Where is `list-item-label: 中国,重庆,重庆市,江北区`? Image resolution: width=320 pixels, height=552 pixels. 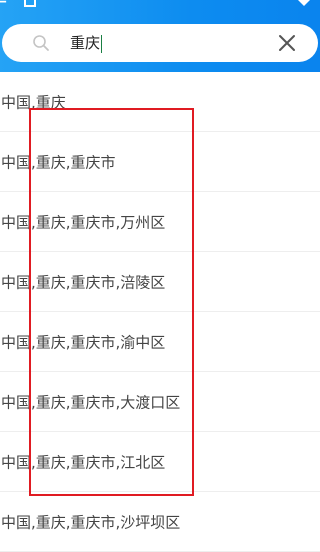 list-item-label: 中国,重庆,重庆市,江北区 is located at coordinates (83, 462).